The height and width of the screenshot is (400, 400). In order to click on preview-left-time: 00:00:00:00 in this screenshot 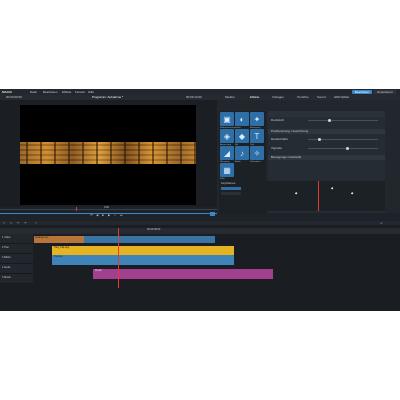, I will do `click(14, 97)`.